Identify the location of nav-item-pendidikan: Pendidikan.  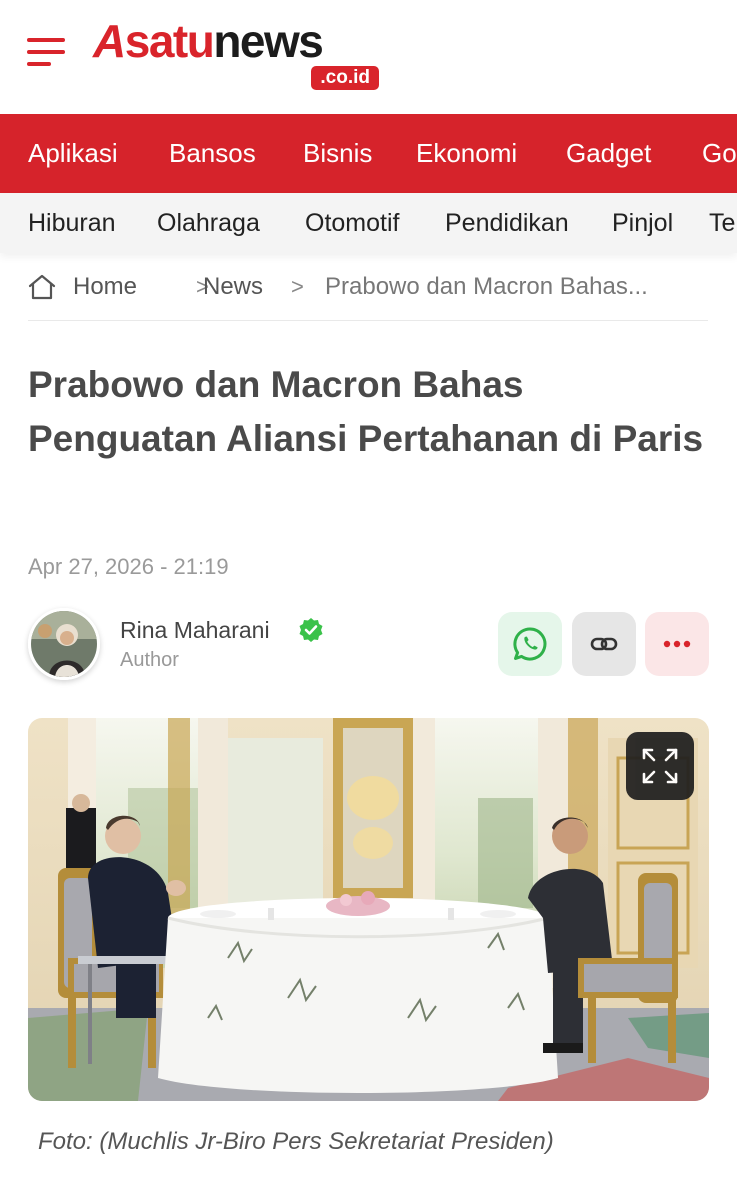
(507, 223).